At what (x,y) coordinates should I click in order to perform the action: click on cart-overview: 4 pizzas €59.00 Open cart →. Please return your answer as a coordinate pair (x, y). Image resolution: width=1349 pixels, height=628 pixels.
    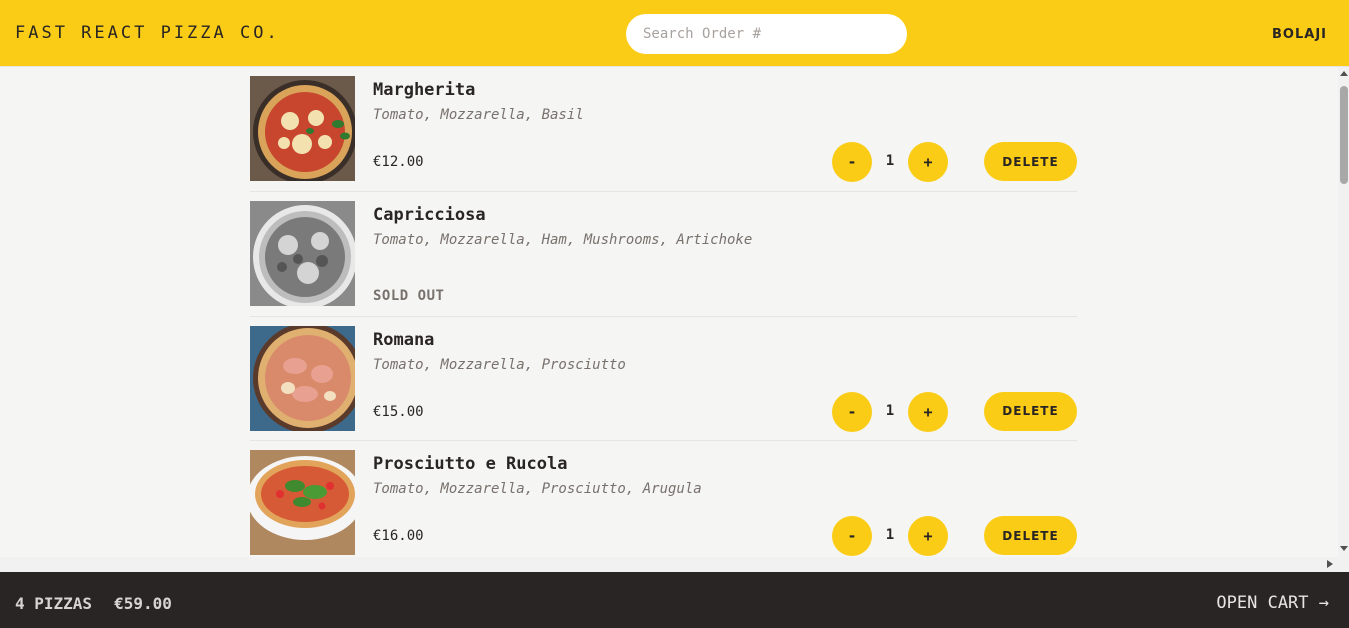
    Looking at the image, I should click on (674, 600).